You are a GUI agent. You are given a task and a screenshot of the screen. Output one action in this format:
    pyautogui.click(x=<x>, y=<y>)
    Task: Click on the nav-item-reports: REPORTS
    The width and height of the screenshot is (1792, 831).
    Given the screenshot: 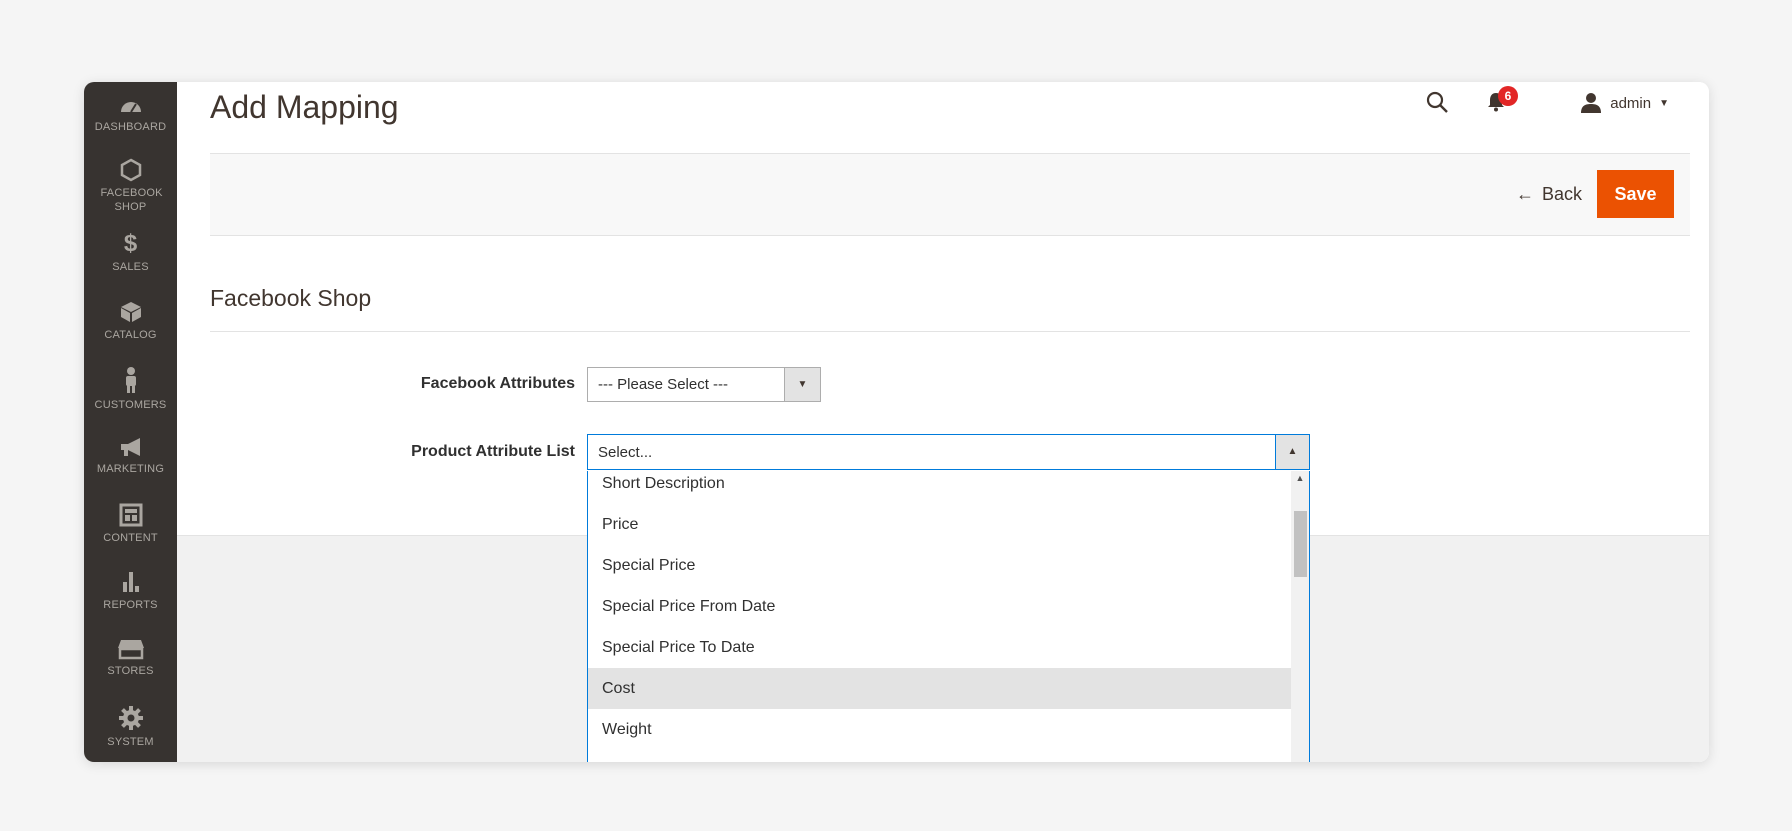 What is the action you would take?
    pyautogui.click(x=130, y=591)
    